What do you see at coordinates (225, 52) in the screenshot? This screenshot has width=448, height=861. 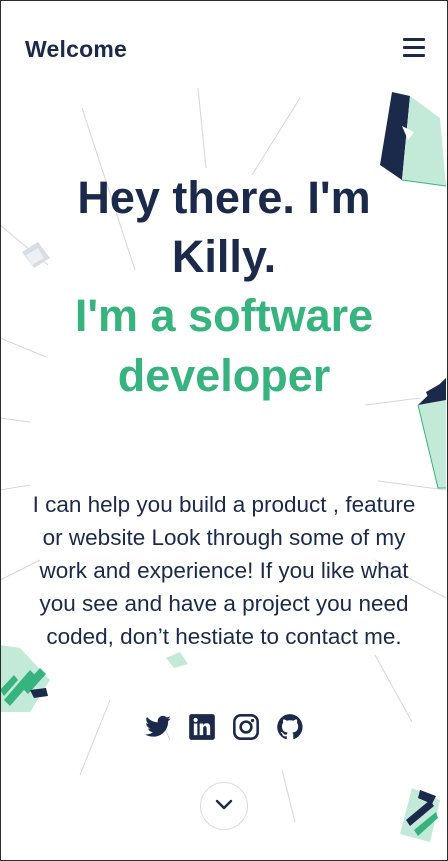 I see `top-bar: Welcome` at bounding box center [225, 52].